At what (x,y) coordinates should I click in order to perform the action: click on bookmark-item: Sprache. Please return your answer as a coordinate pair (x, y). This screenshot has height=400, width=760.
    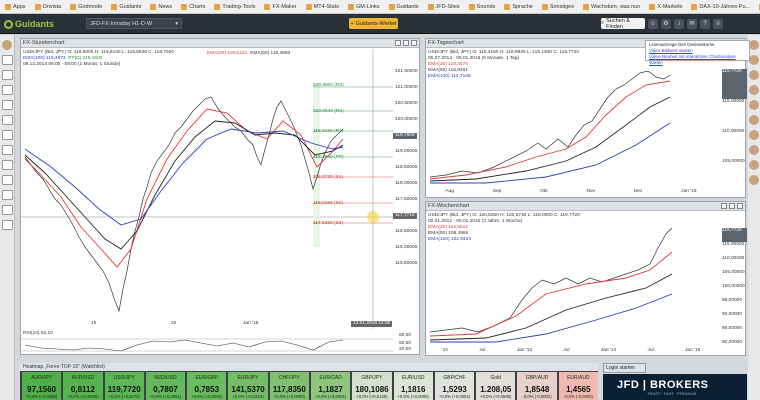
    Looking at the image, I should click on (518, 6).